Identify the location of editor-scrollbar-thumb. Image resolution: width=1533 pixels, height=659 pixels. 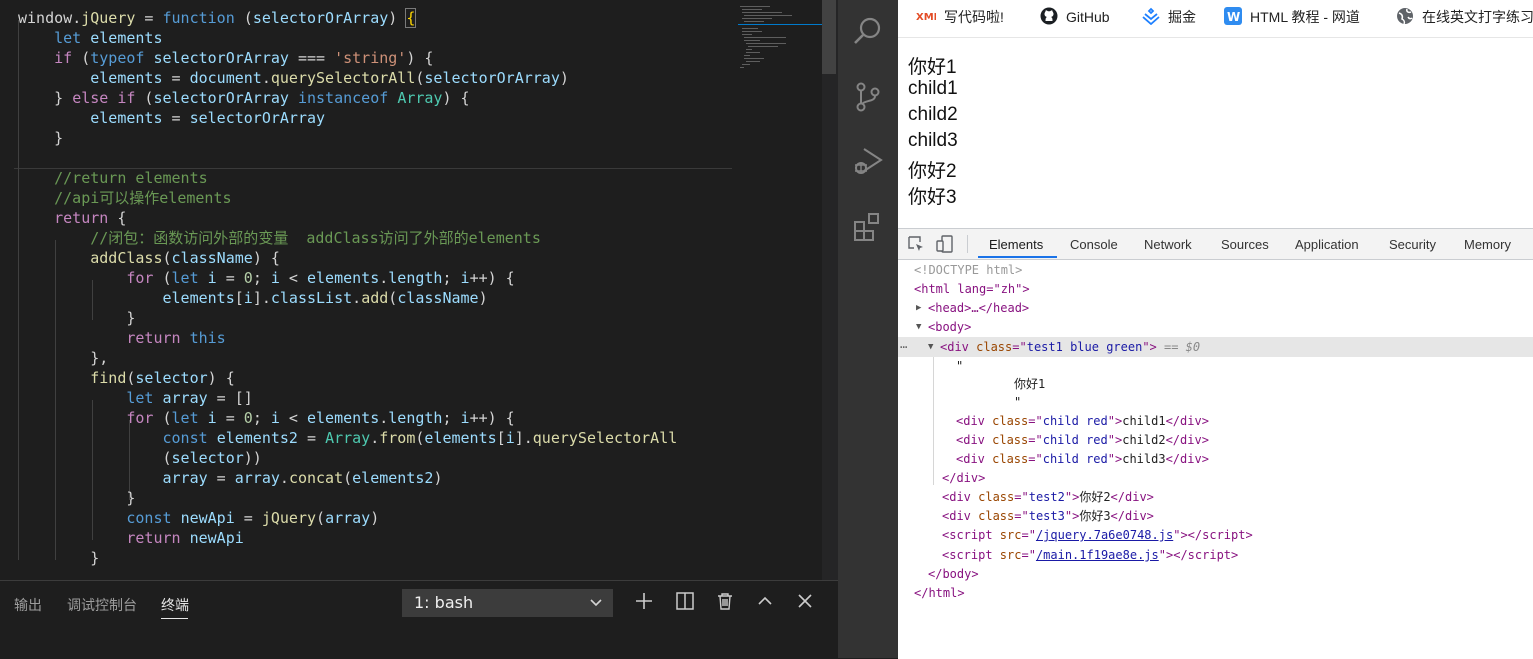
(829, 37).